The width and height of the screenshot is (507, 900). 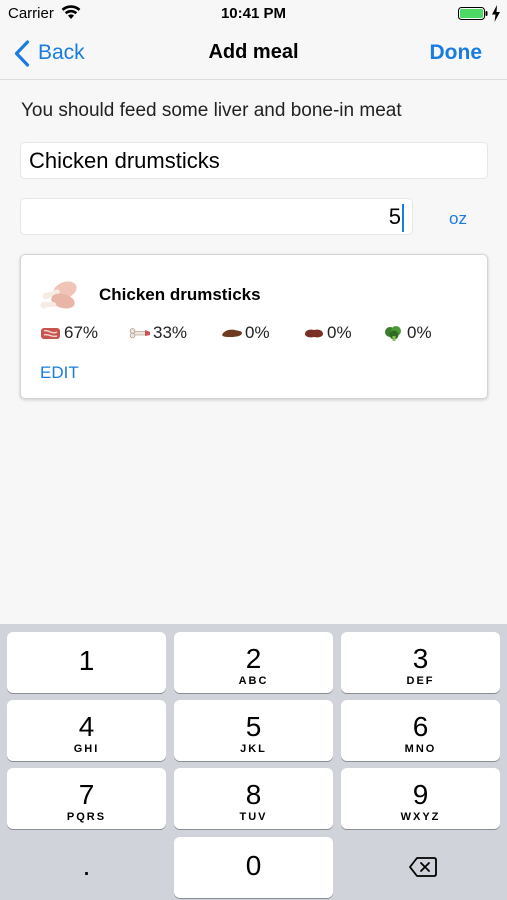 I want to click on bone-percent: 33%, so click(x=170, y=332).